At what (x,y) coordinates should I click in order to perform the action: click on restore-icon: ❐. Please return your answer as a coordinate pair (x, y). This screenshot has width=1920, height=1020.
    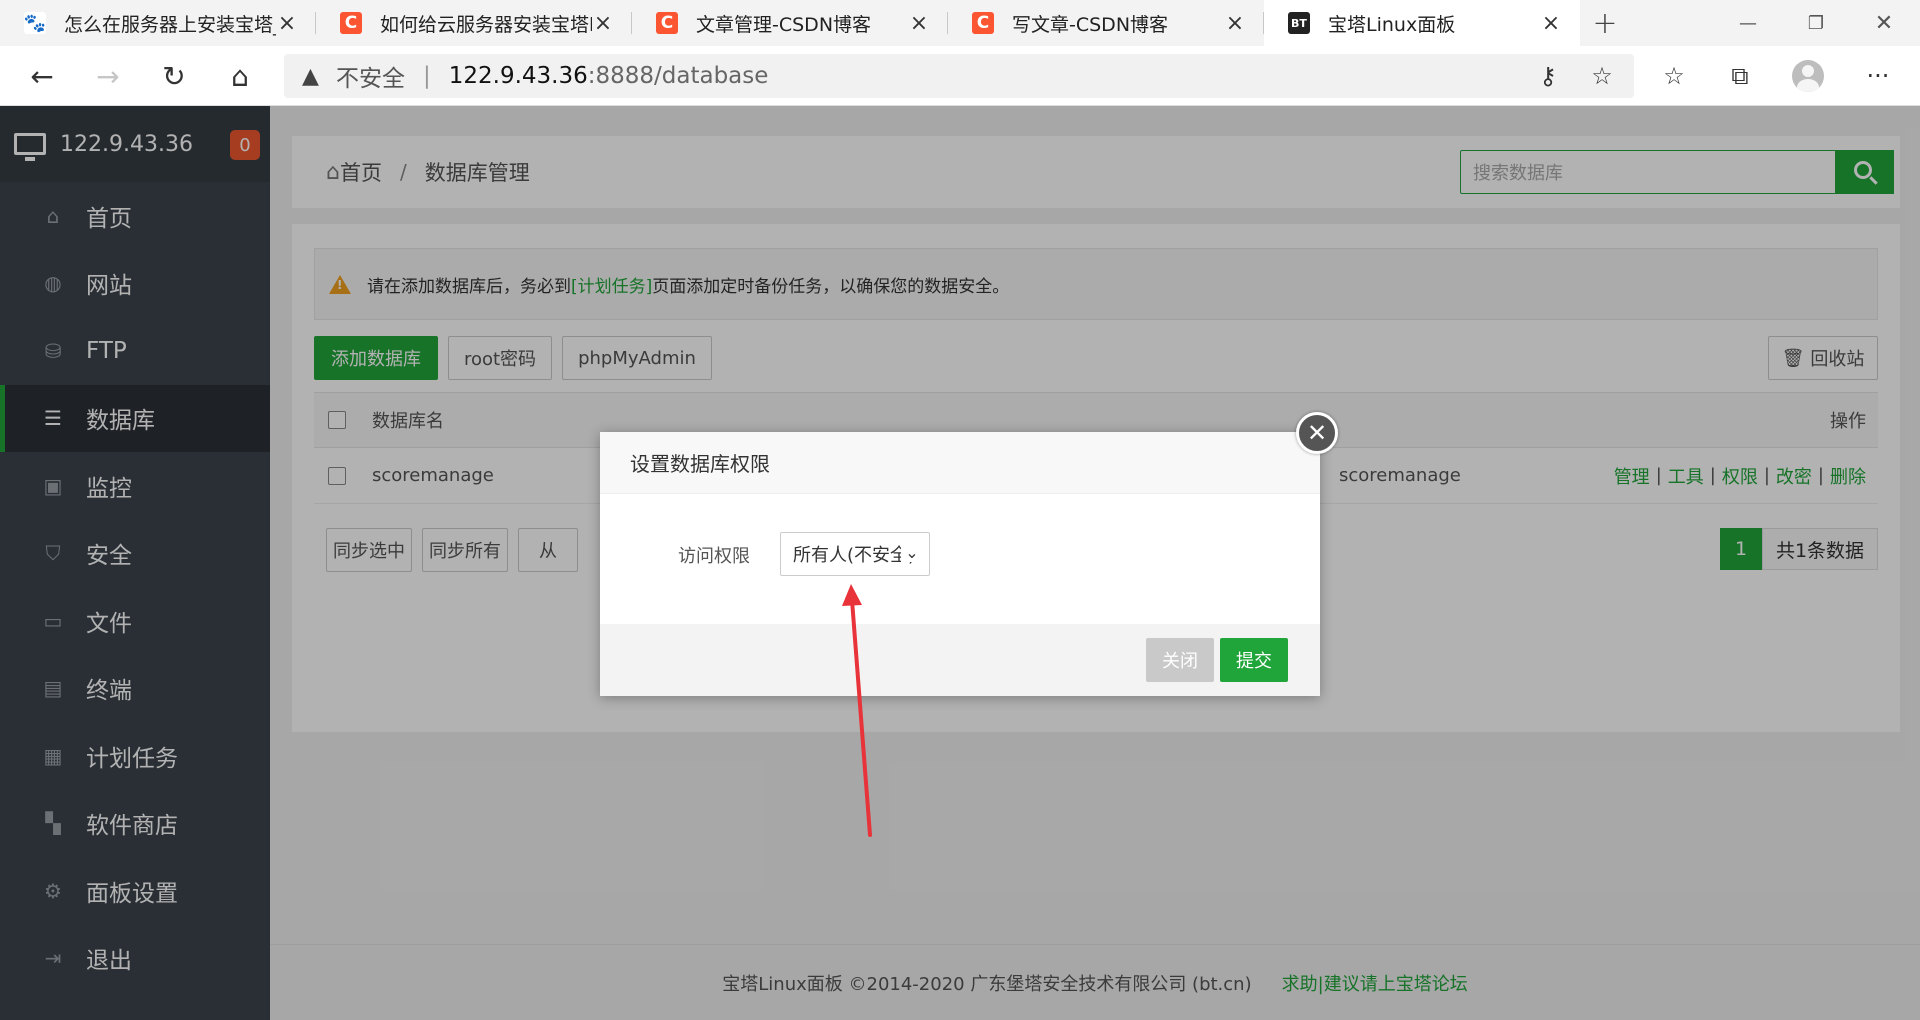
    Looking at the image, I should click on (1816, 23).